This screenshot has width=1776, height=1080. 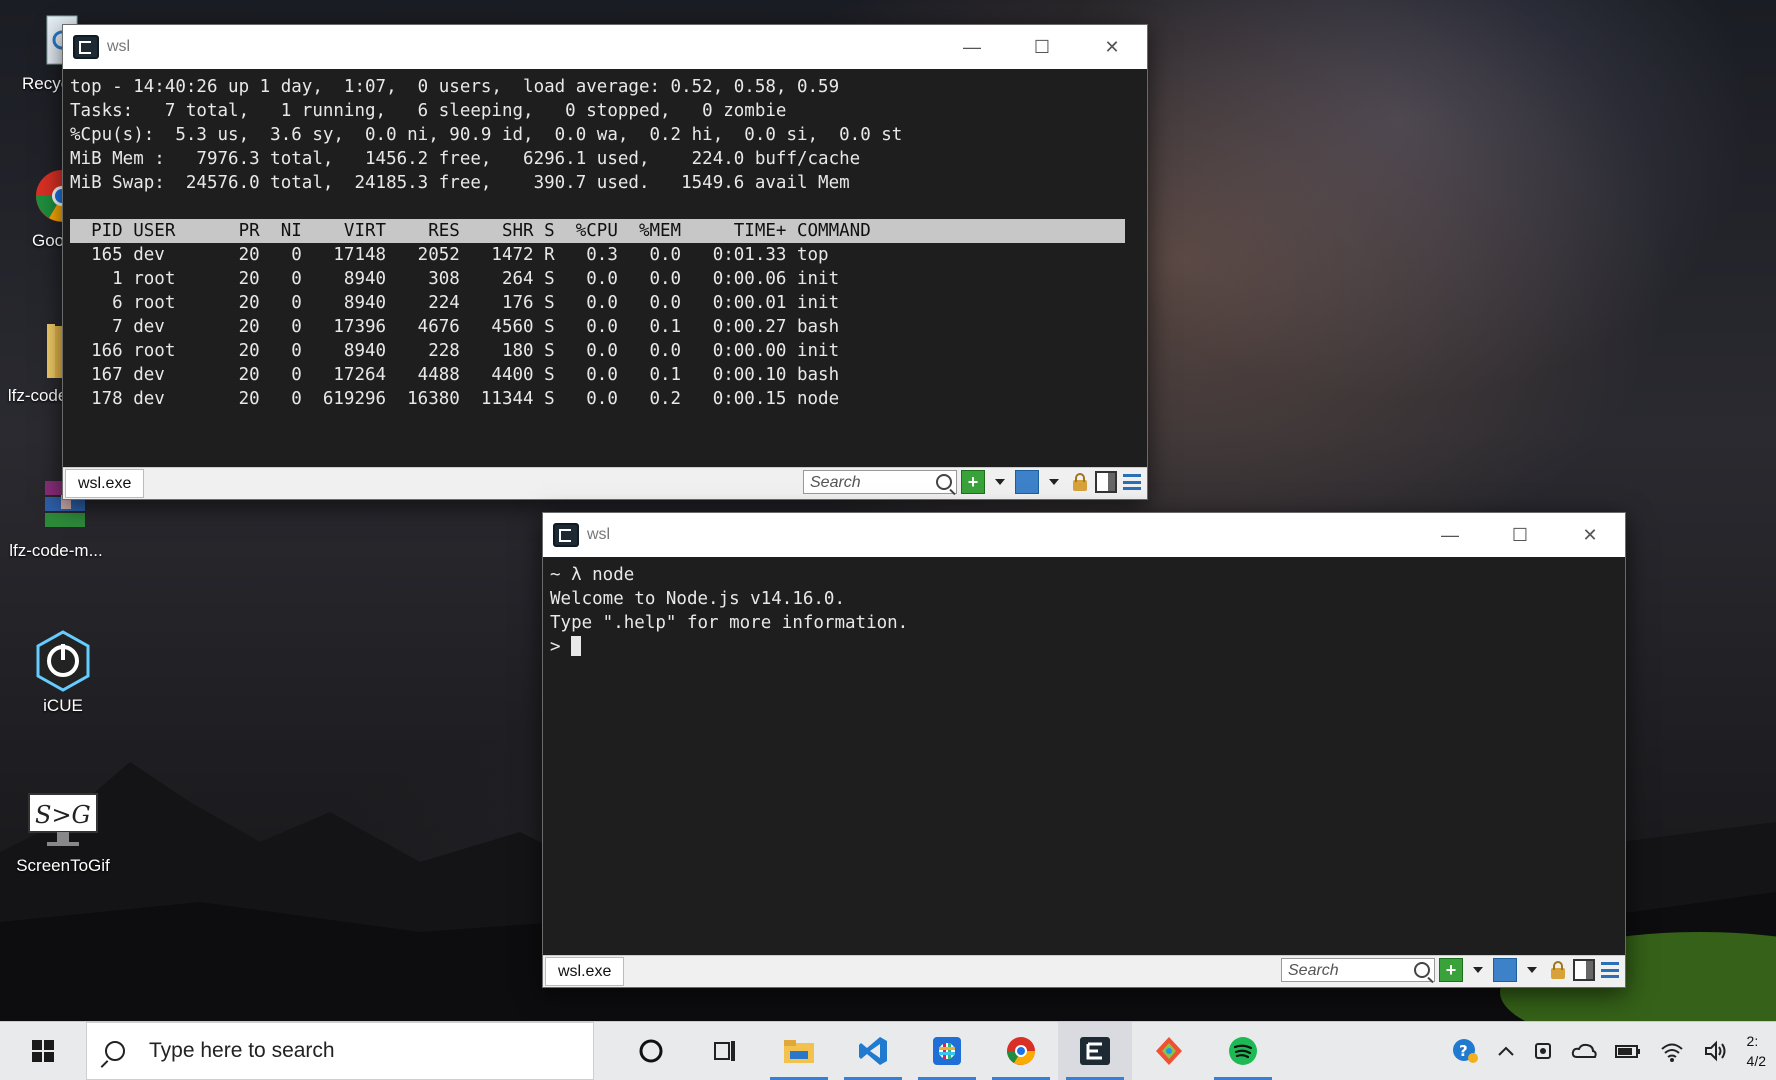 I want to click on taskbar-search-placeholder: Type here to search, so click(x=242, y=1050).